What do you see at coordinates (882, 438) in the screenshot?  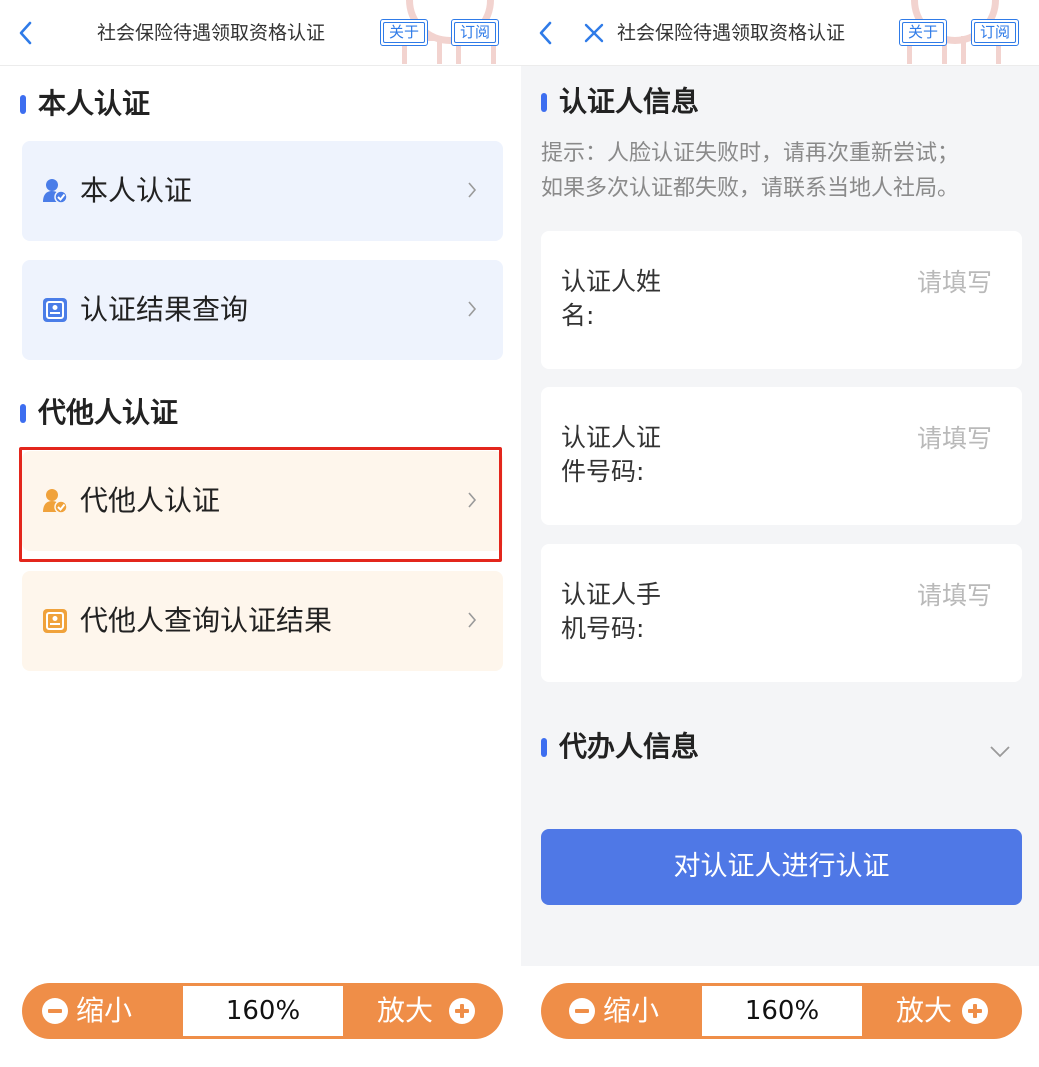 I see `id-number-input` at bounding box center [882, 438].